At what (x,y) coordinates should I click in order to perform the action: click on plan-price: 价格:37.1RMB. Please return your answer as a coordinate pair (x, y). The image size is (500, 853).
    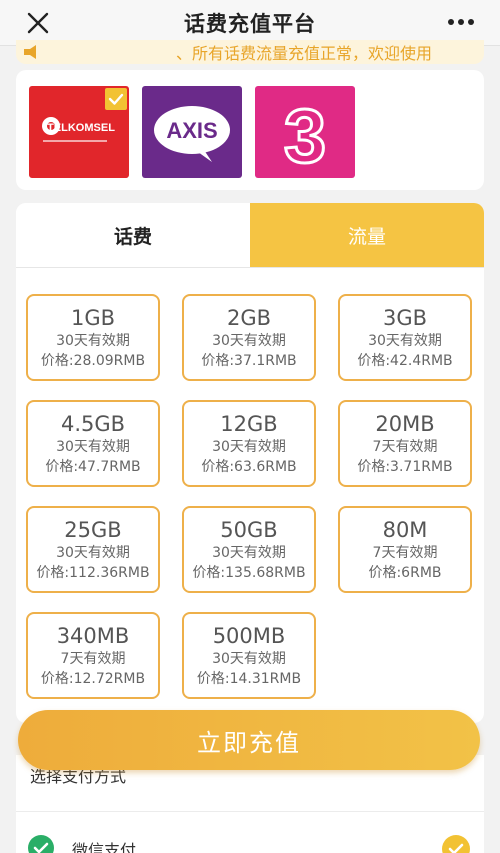
    Looking at the image, I should click on (249, 360).